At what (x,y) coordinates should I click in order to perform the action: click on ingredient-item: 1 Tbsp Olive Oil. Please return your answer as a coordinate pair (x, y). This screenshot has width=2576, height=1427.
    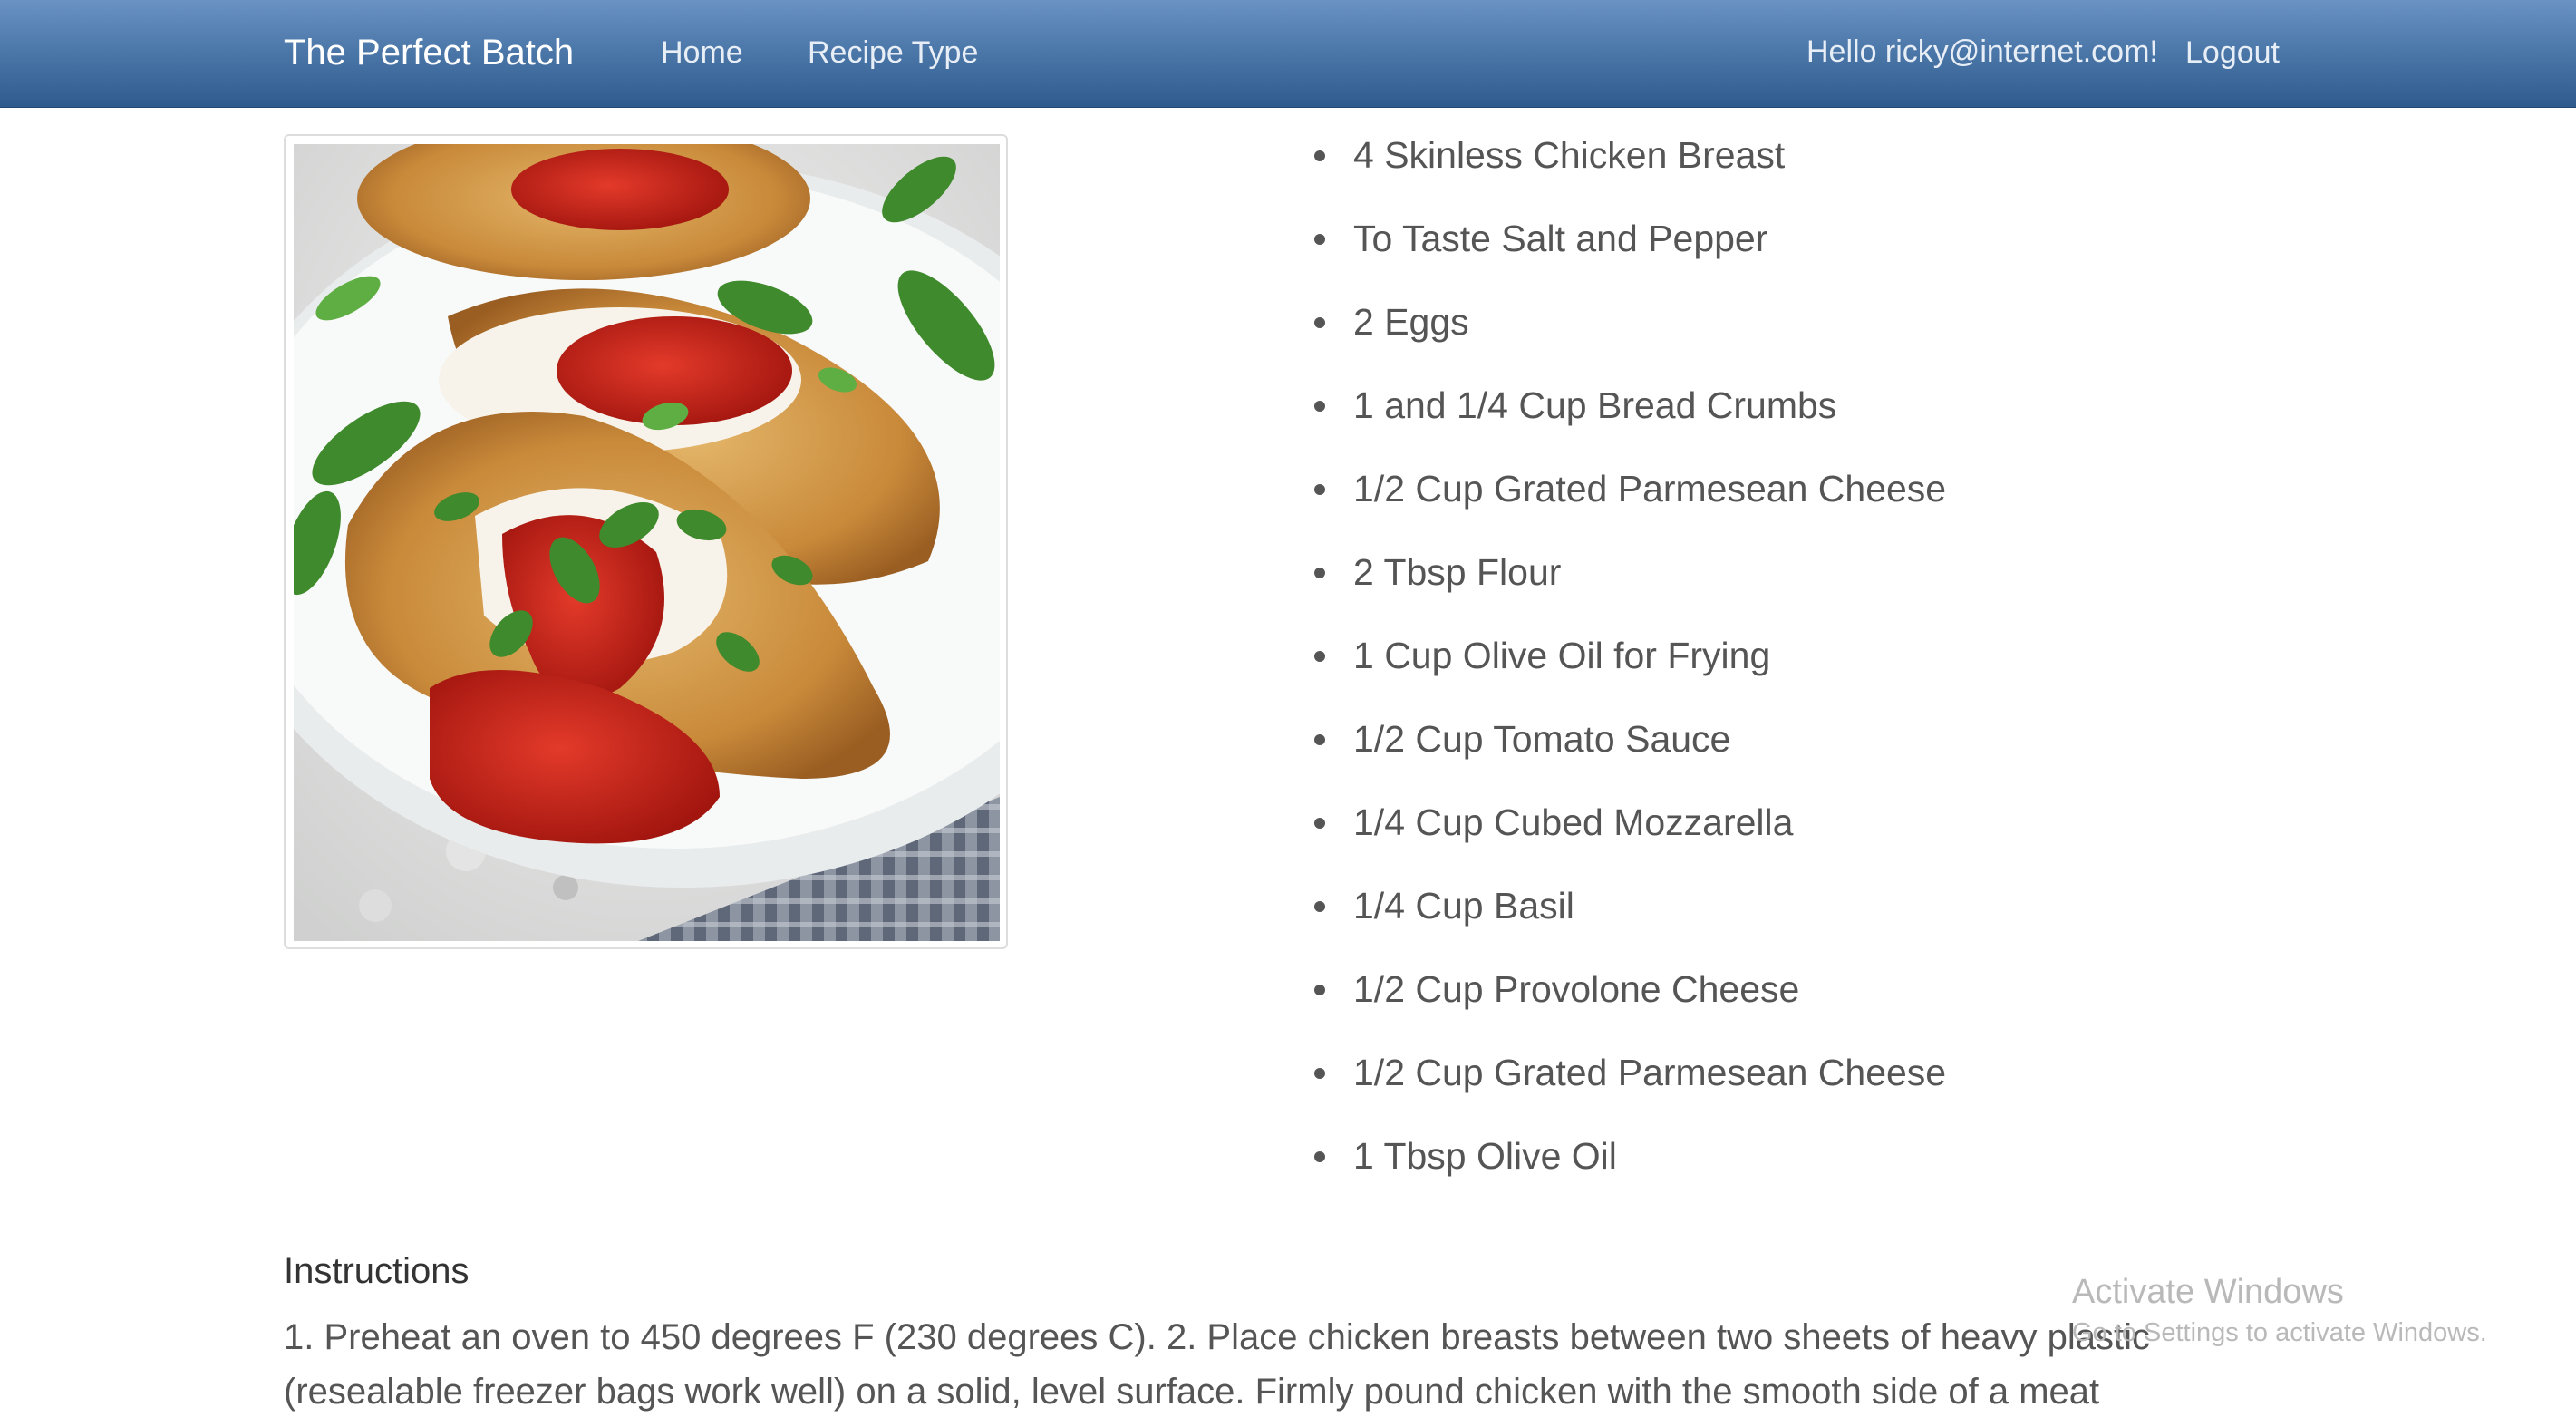
    Looking at the image, I should click on (1630, 1167).